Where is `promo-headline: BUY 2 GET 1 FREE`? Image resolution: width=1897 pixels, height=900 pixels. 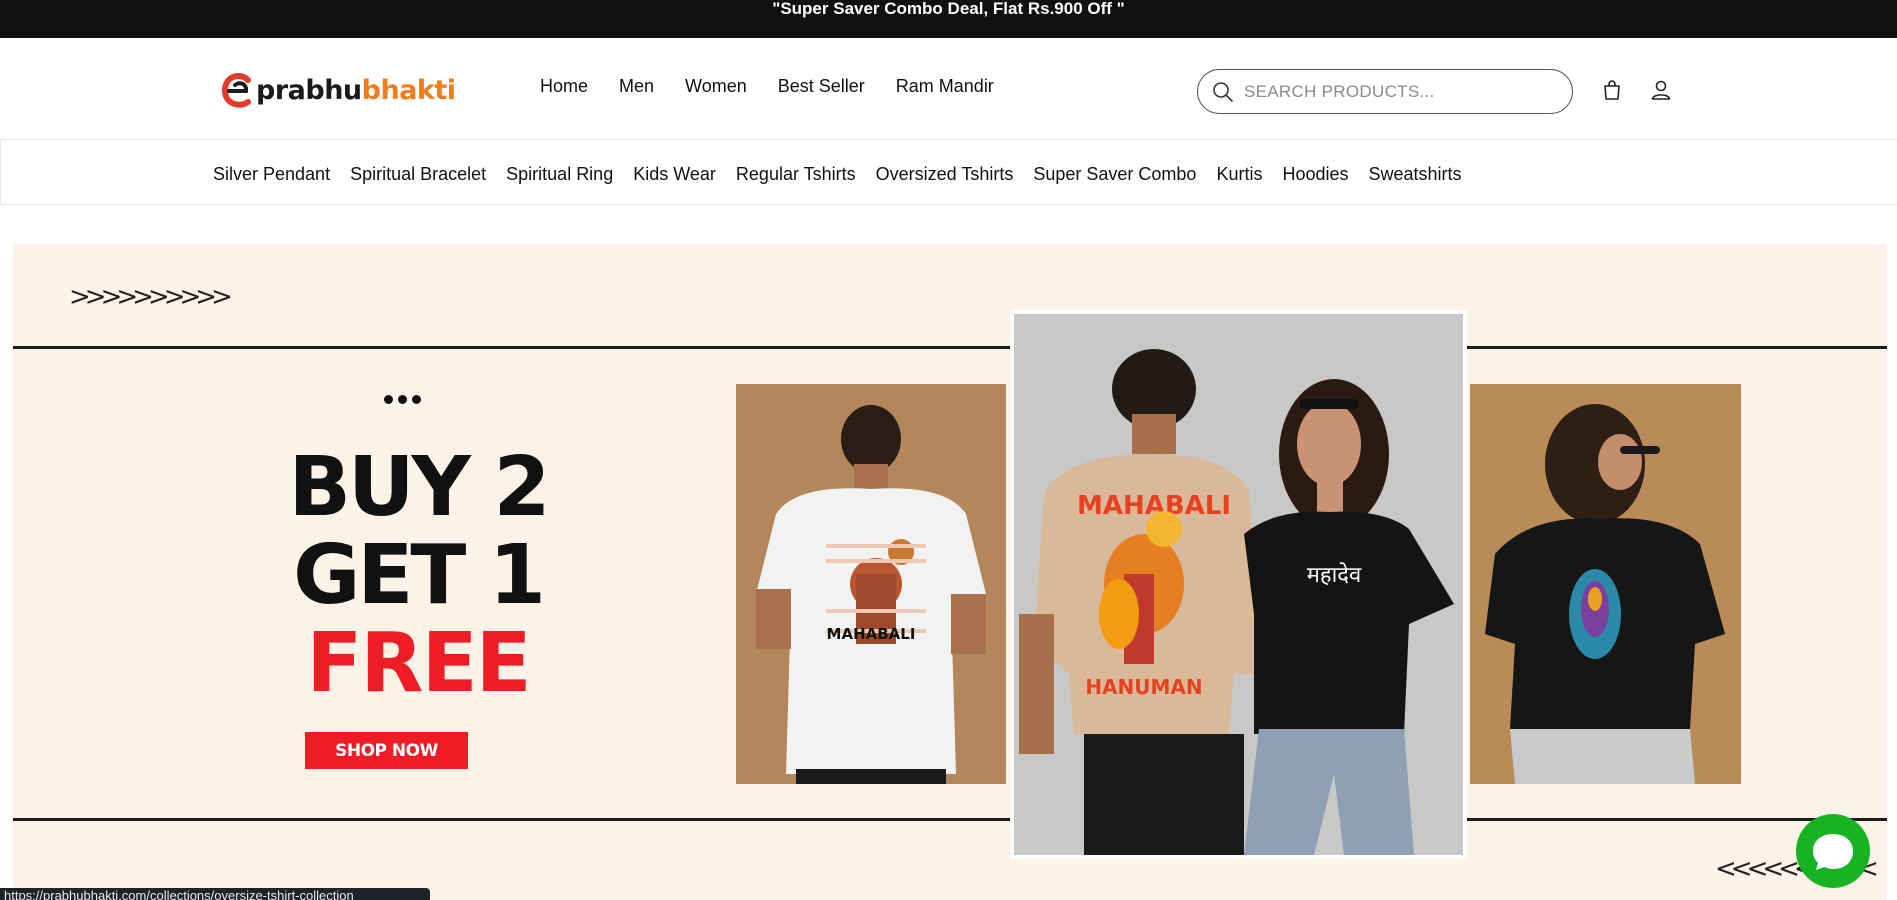
promo-headline: BUY 2 GET 1 FREE is located at coordinates (418, 576).